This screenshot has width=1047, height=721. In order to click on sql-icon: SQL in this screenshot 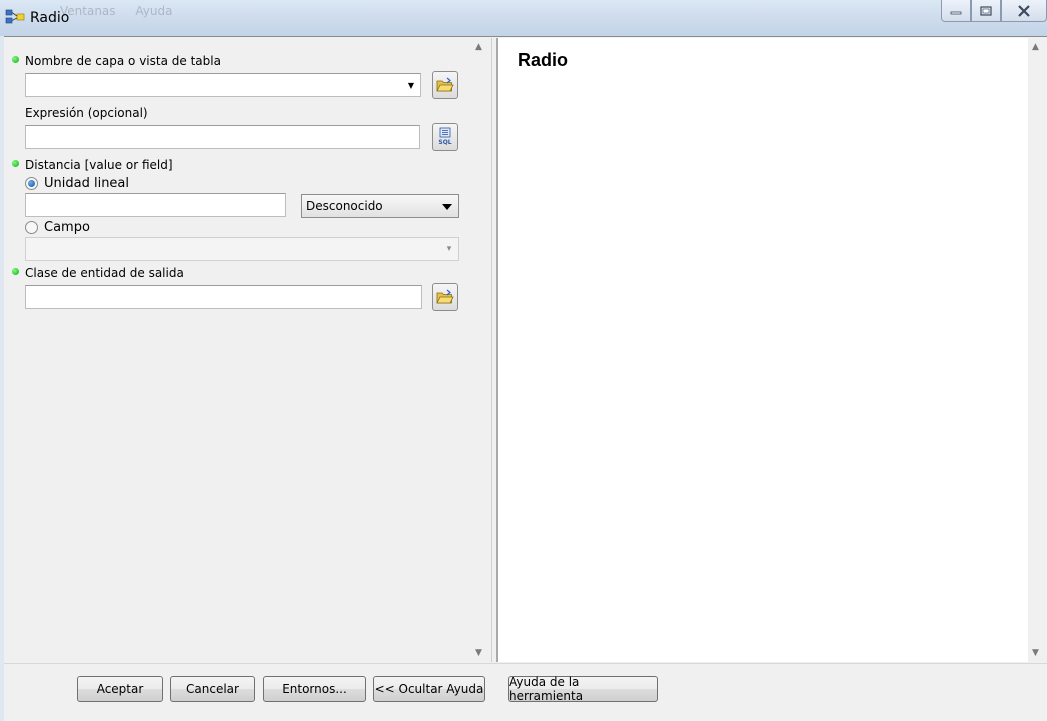, I will do `click(445, 136)`.